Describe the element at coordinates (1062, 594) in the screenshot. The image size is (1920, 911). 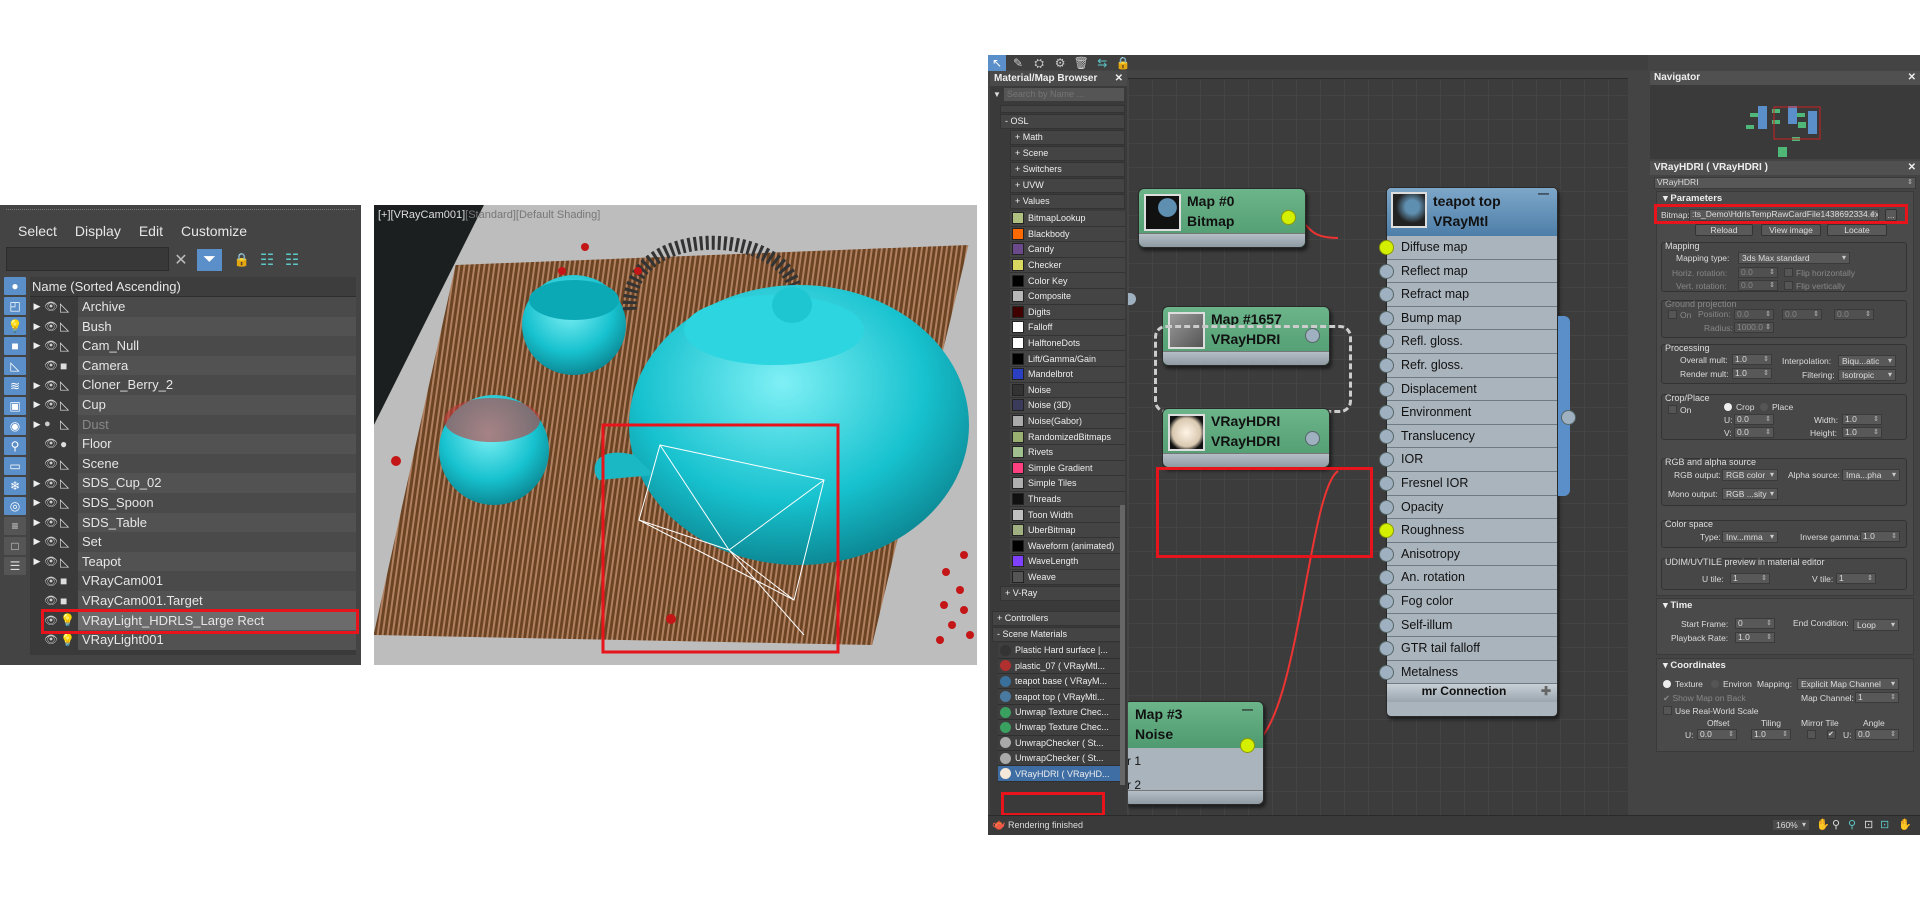
I see `category-vray: + V-Ray` at that location.